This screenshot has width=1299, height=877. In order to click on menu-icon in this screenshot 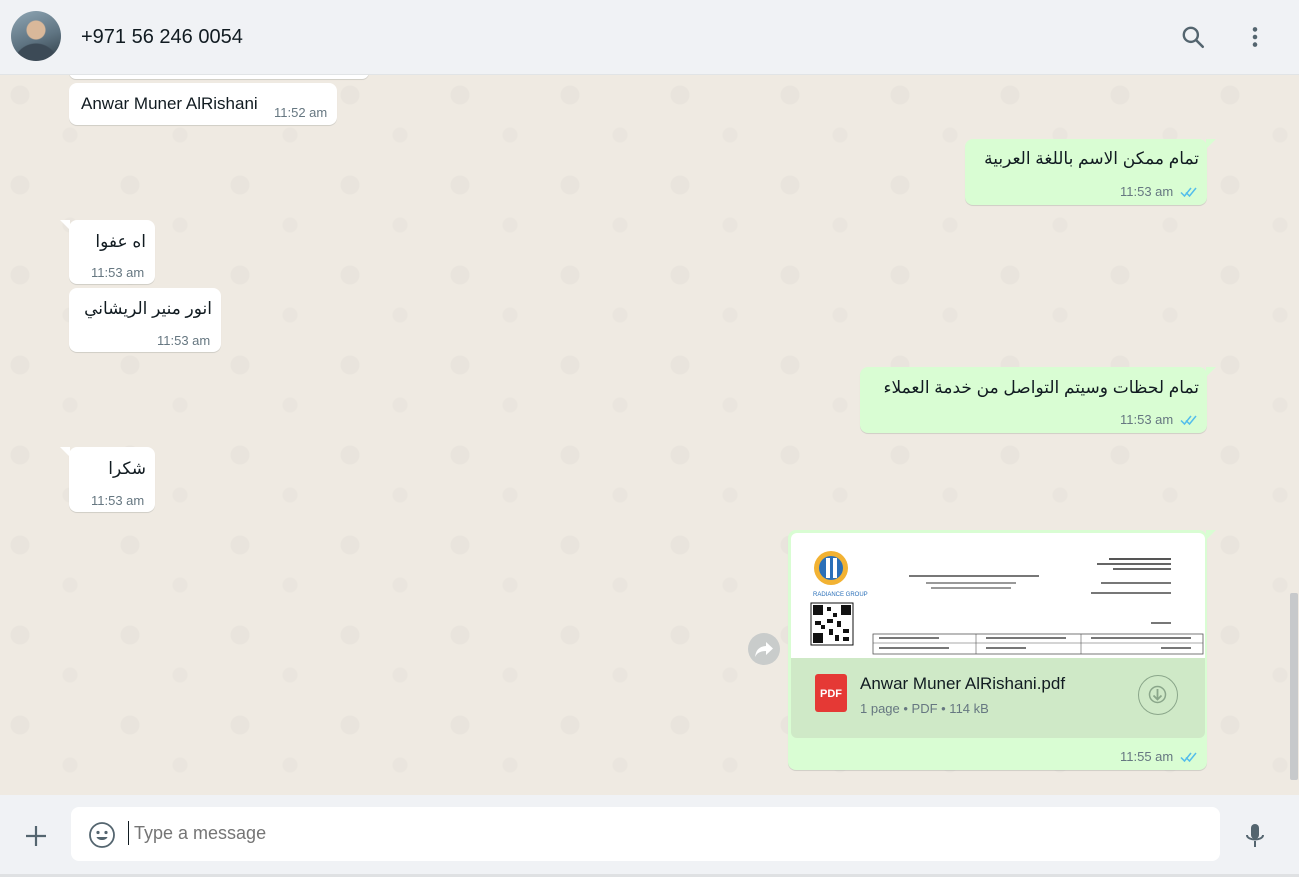, I will do `click(1255, 37)`.